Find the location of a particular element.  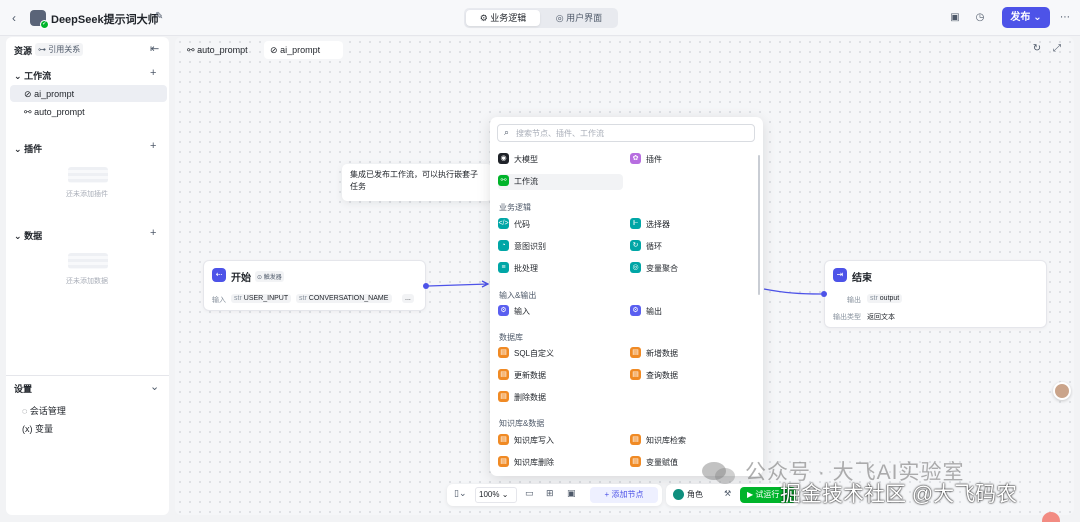

selector-icon: ⊩ is located at coordinates (635, 224).